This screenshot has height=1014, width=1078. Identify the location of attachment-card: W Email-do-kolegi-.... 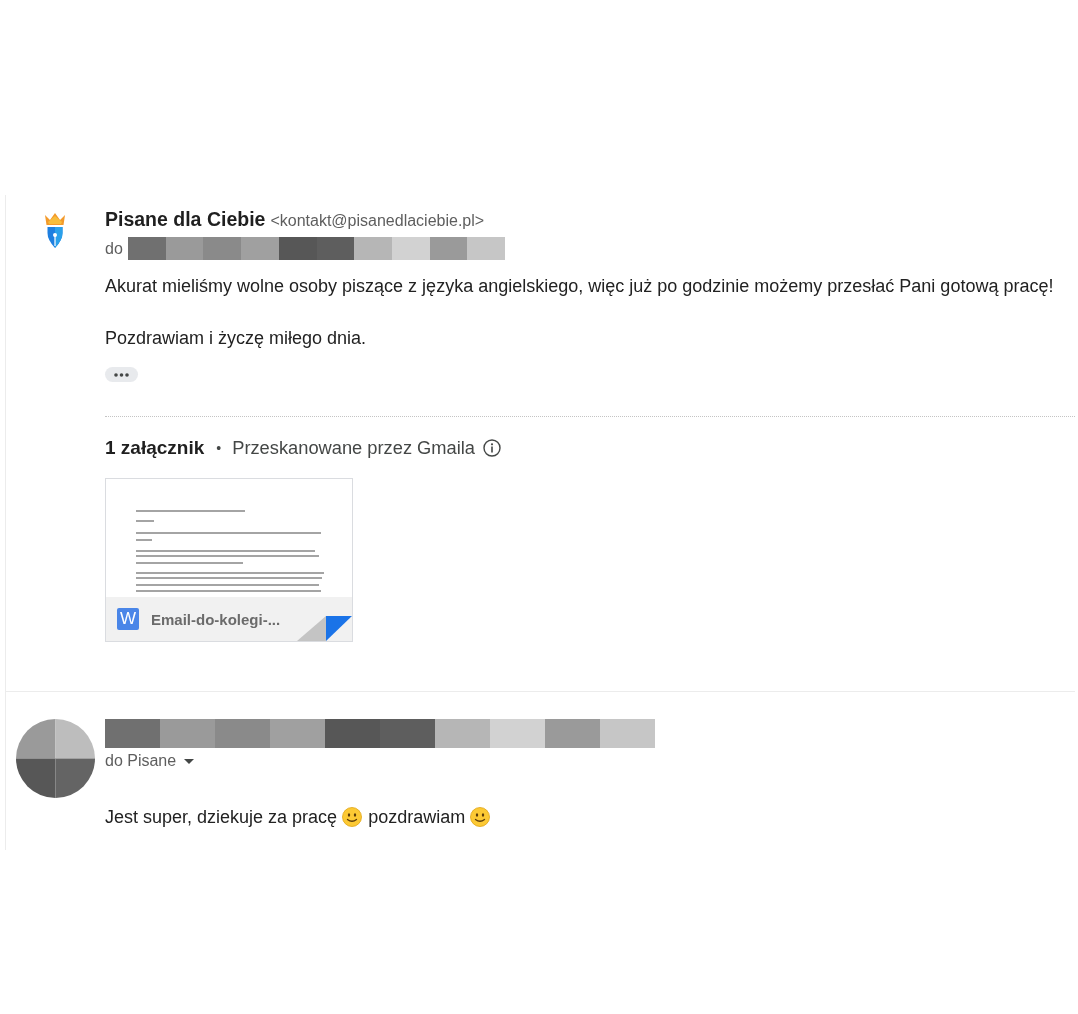
(229, 560).